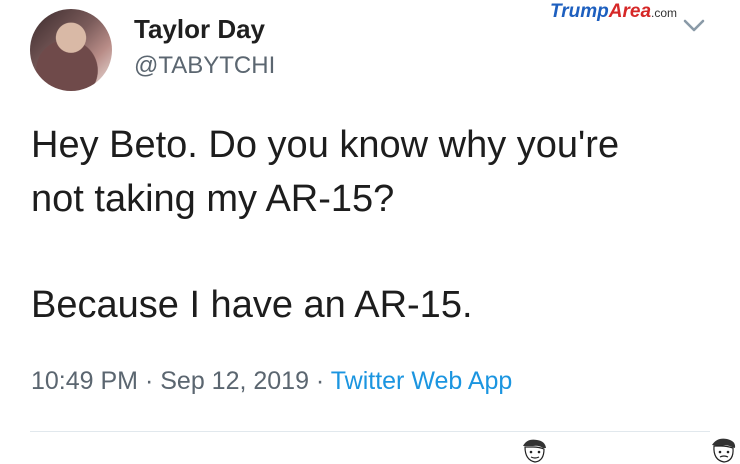 Image resolution: width=740 pixels, height=464 pixels. What do you see at coordinates (84, 381) in the screenshot?
I see `tweet-time: 10:49 PM` at bounding box center [84, 381].